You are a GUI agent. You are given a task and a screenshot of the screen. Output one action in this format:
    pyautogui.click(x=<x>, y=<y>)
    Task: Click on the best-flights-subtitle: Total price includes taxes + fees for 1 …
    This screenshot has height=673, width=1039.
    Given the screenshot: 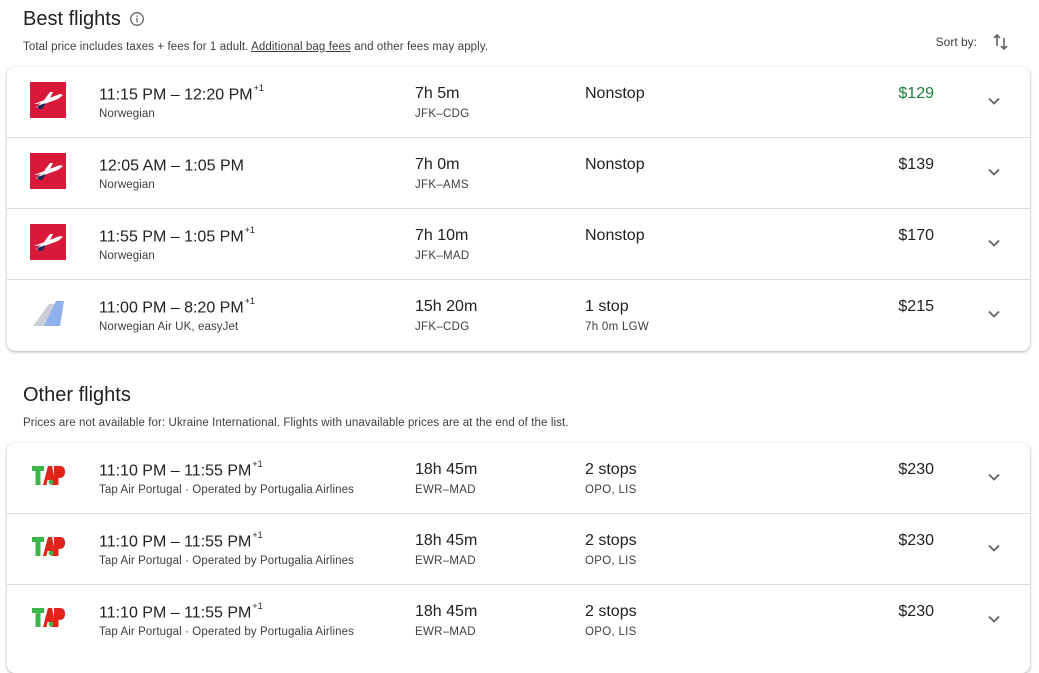 What is the action you would take?
    pyautogui.click(x=255, y=47)
    